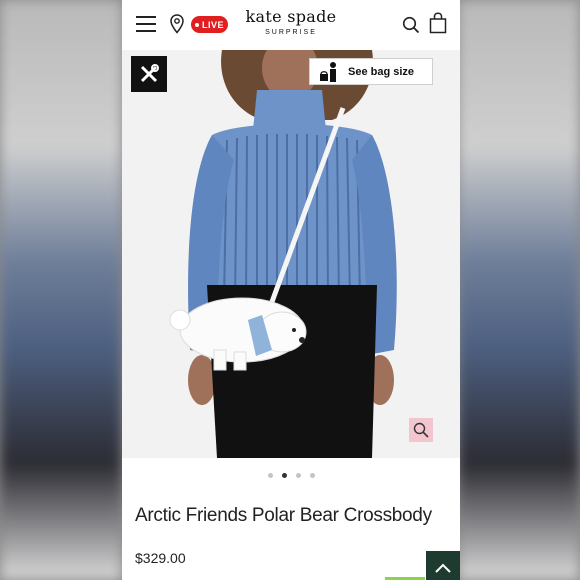 The image size is (580, 580). I want to click on live-badge: LIVE, so click(209, 24).